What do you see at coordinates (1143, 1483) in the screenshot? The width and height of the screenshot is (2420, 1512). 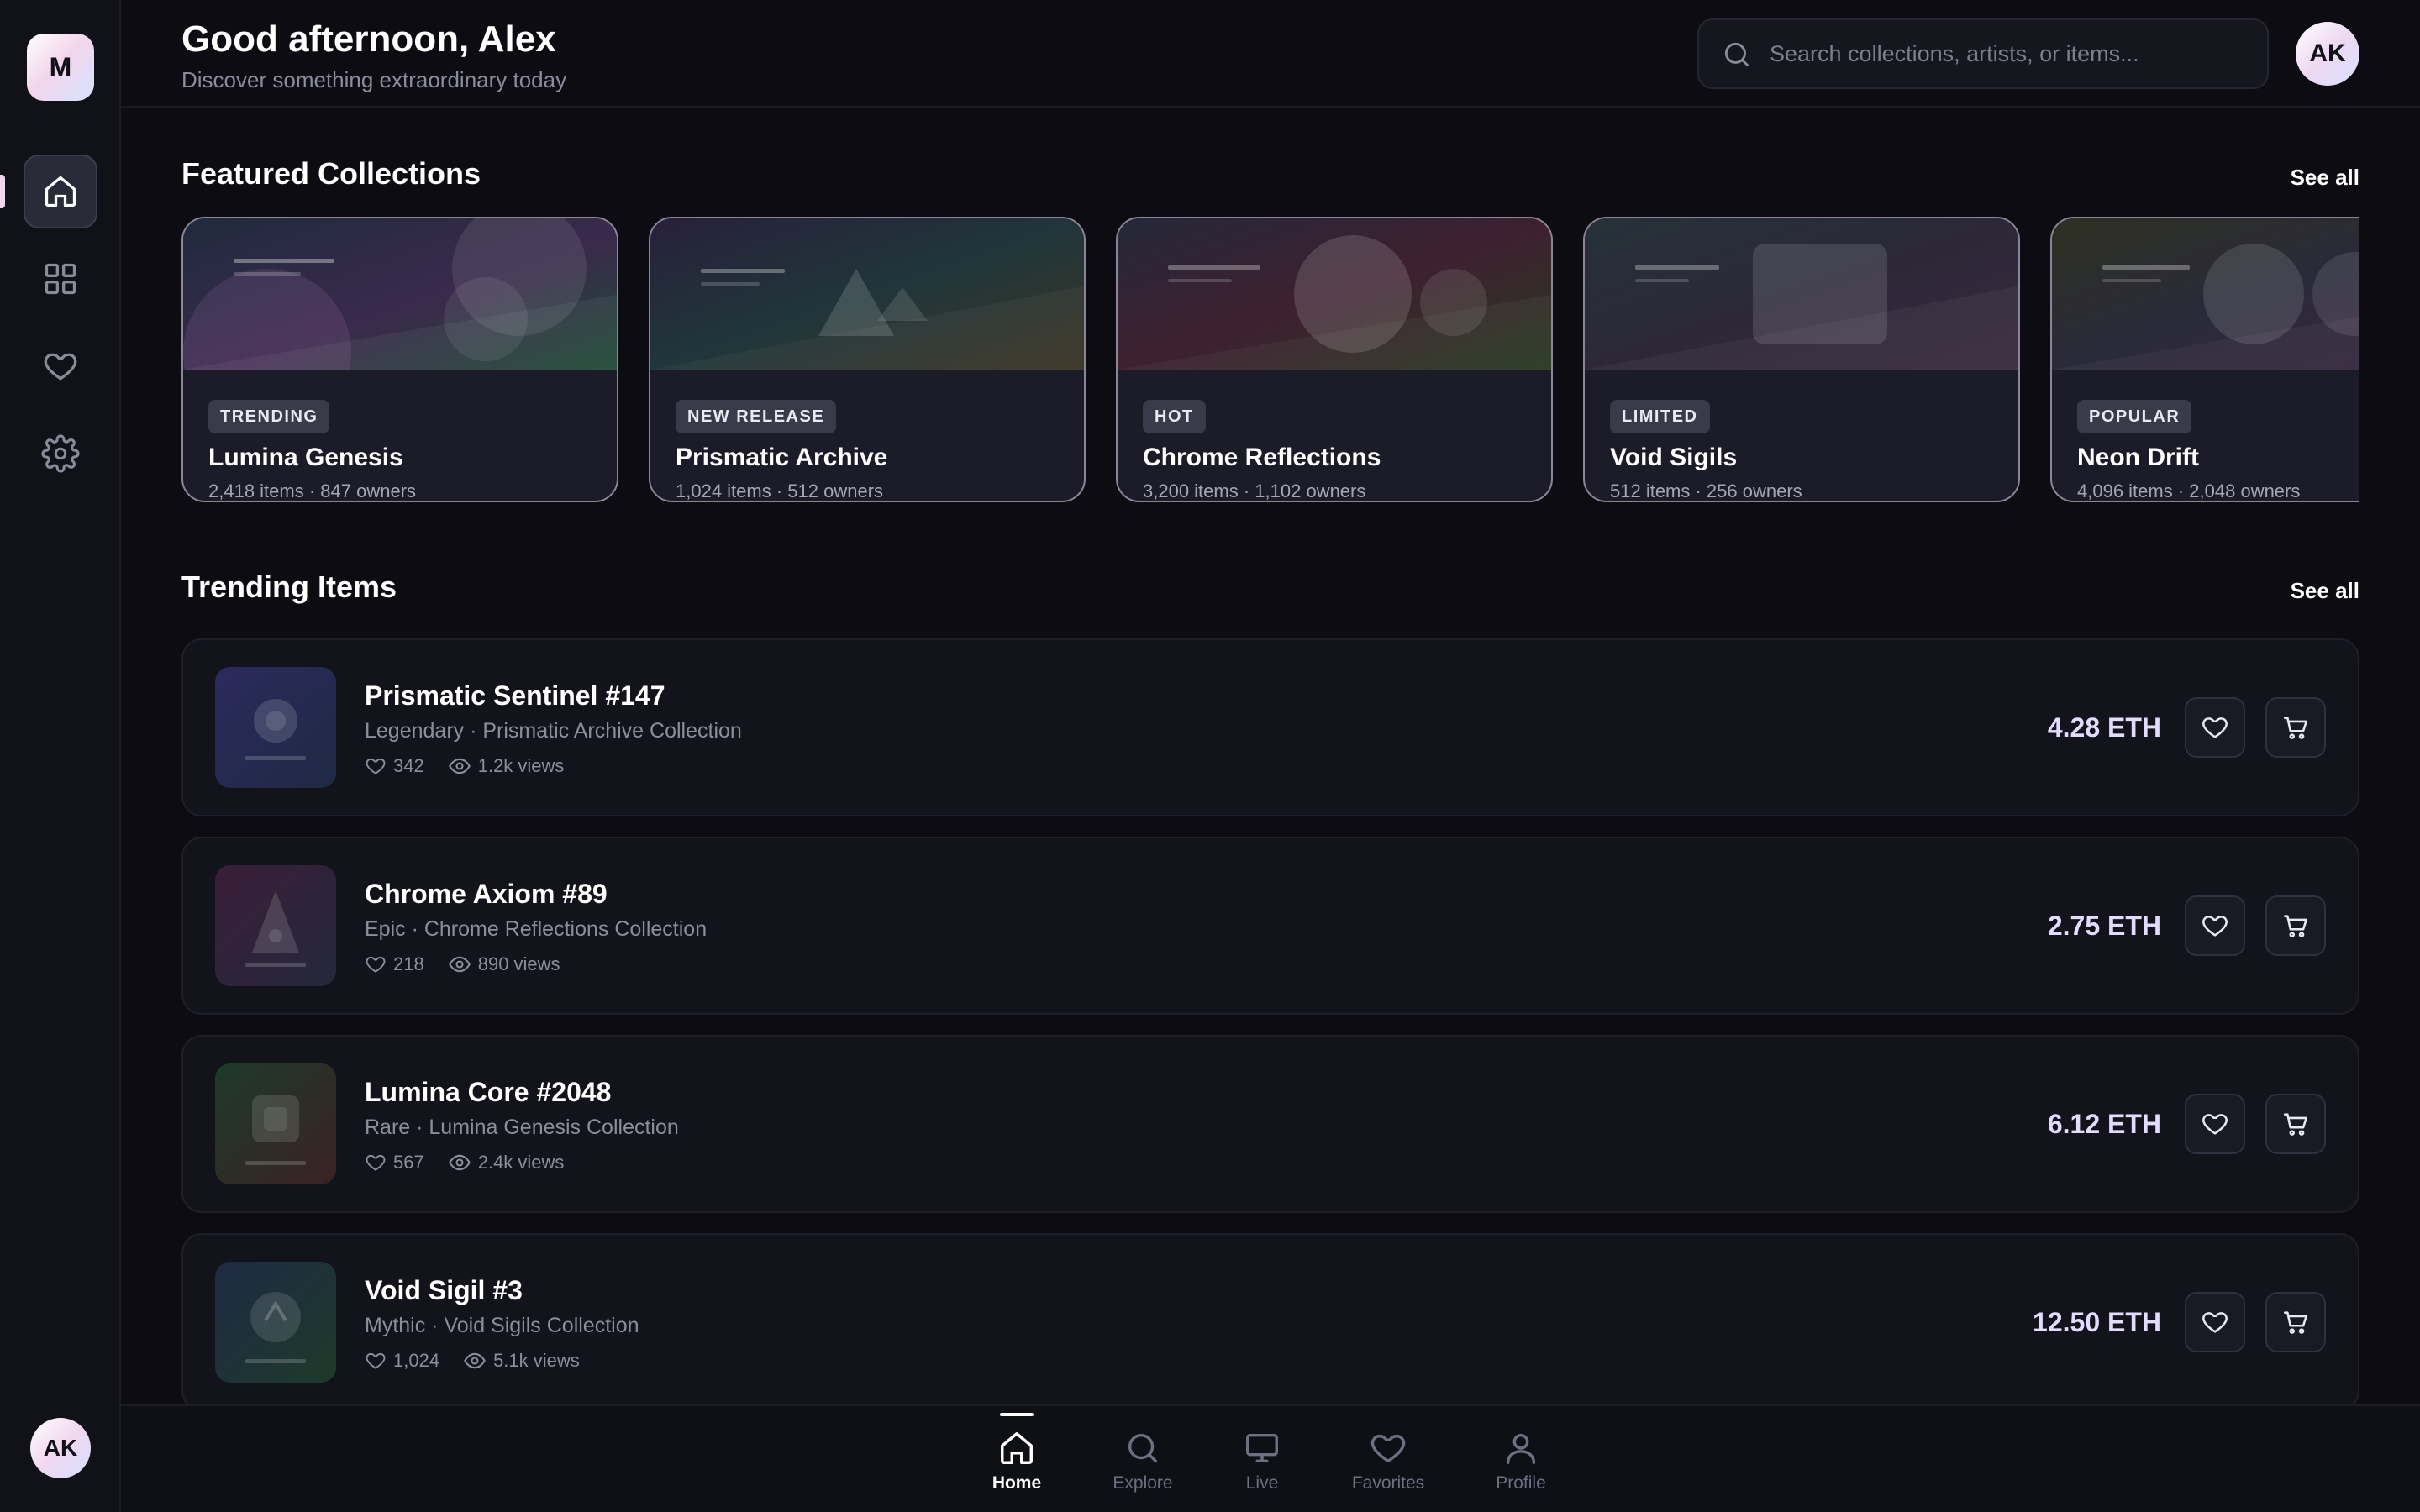 I see `tab-label: Explore` at bounding box center [1143, 1483].